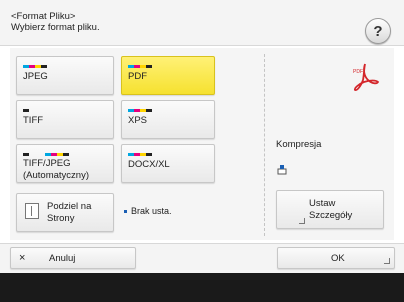  I want to click on return-icon, so click(387, 261).